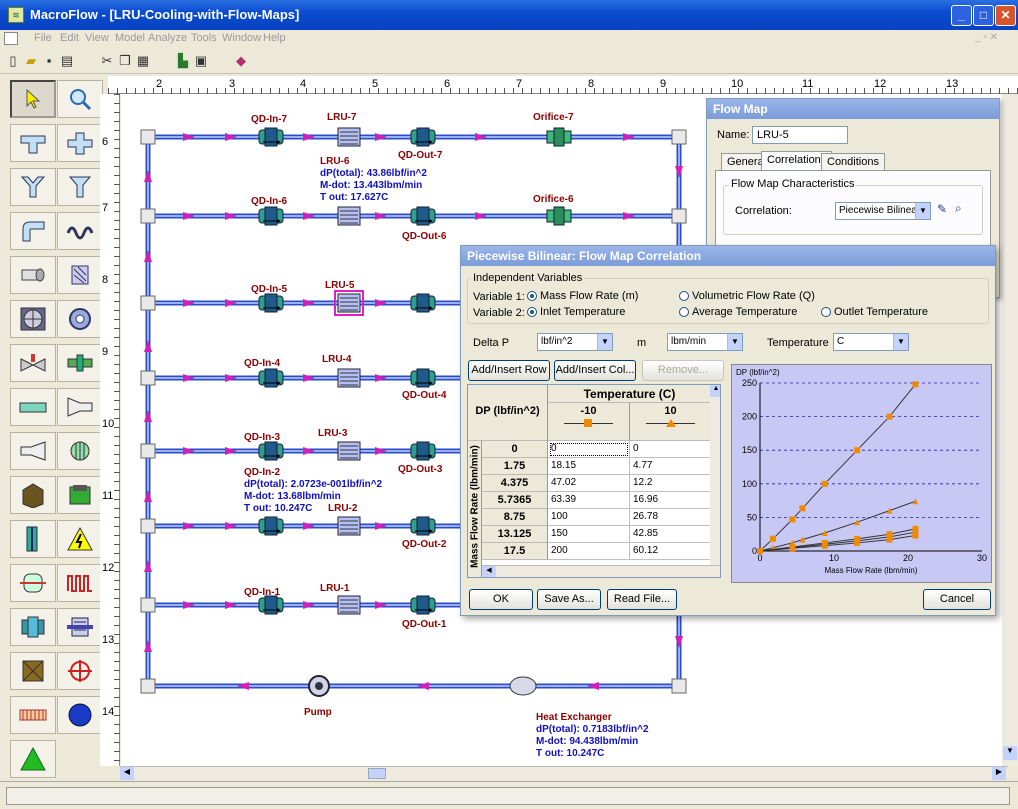 The width and height of the screenshot is (1018, 809). I want to click on heat-sink-icon, so click(33, 495).